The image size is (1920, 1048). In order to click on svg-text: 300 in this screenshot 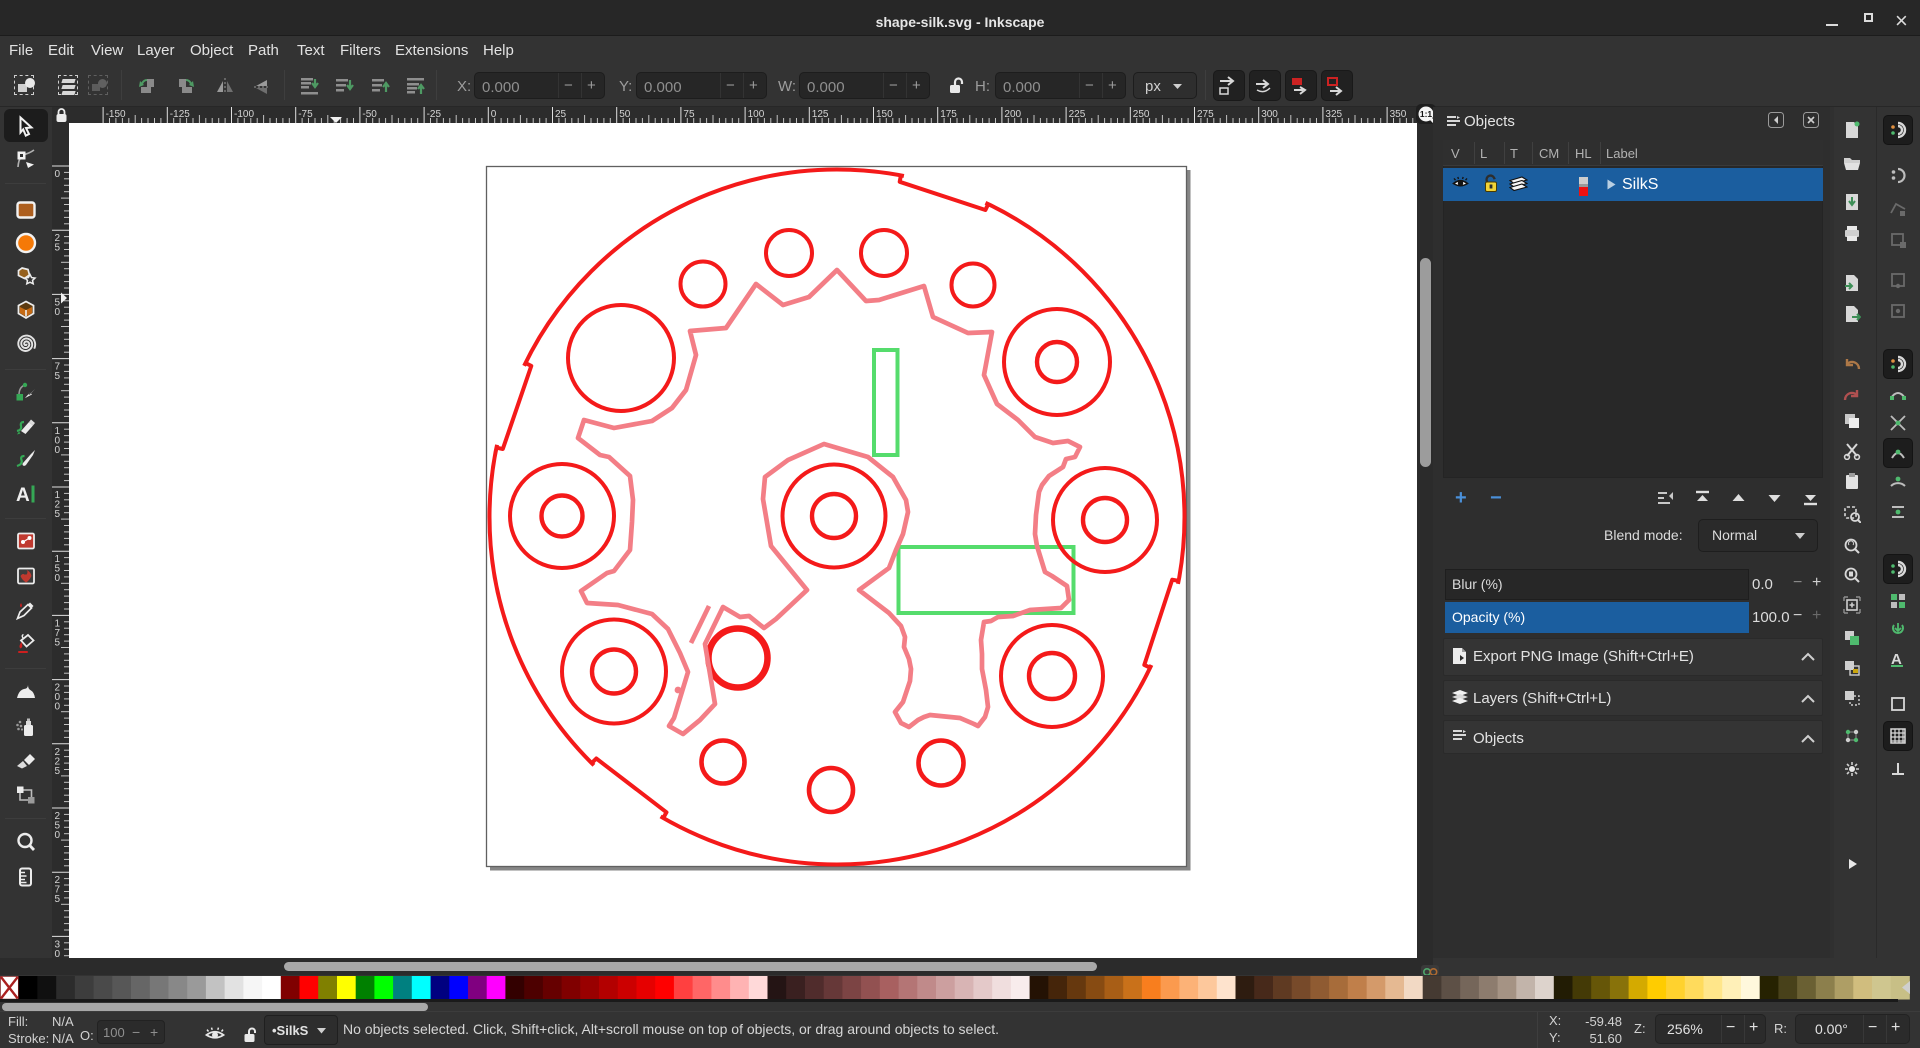, I will do `click(1269, 114)`.